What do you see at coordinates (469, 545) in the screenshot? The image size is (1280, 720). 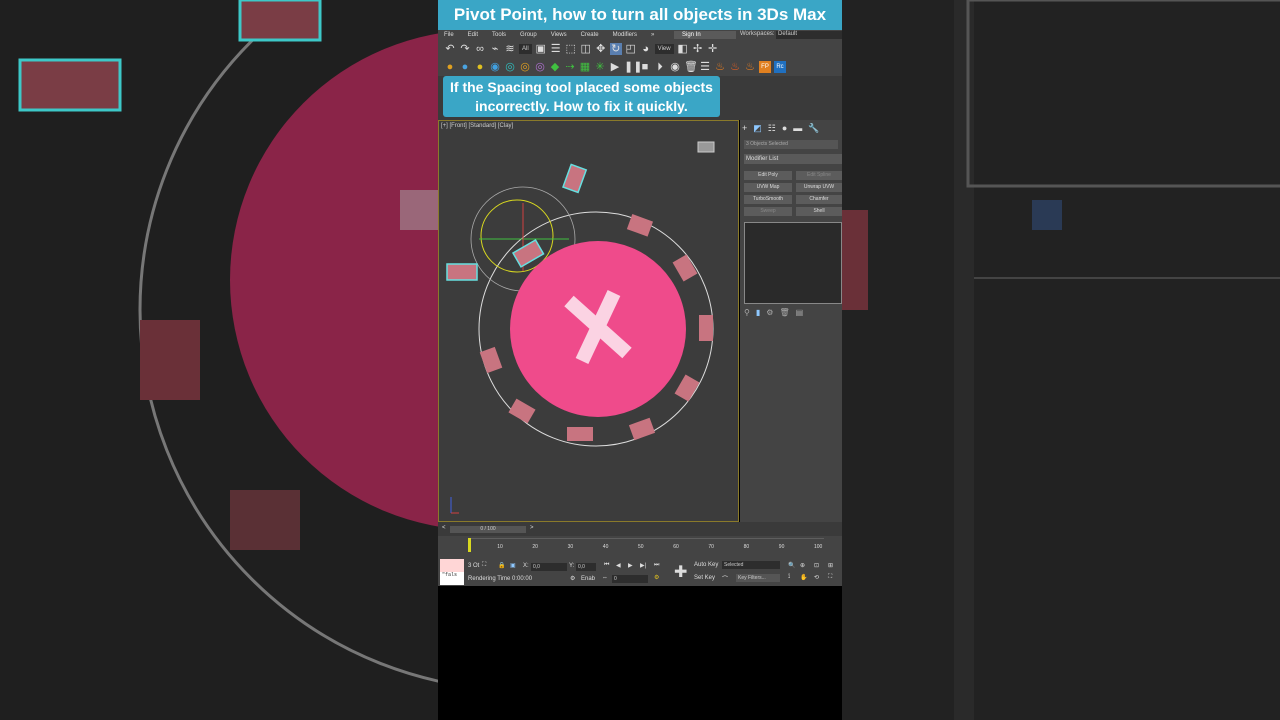 I see `time-cursor` at bounding box center [469, 545].